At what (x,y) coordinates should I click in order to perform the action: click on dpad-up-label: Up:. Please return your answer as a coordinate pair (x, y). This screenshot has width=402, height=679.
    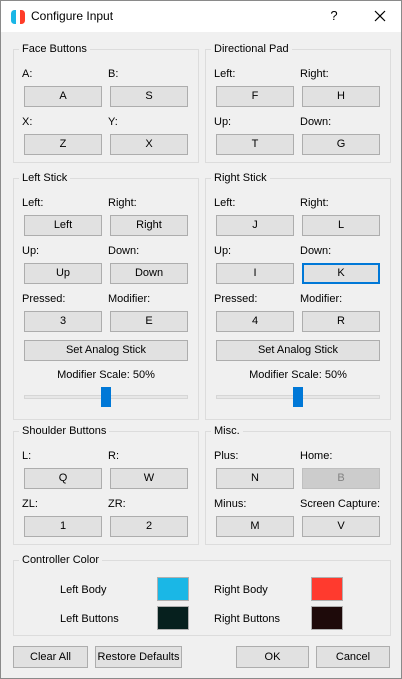
    Looking at the image, I should click on (223, 122).